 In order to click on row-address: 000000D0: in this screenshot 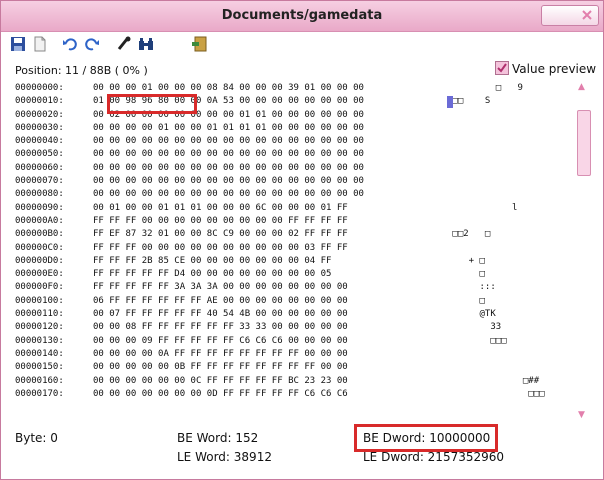, I will do `click(39, 260)`.